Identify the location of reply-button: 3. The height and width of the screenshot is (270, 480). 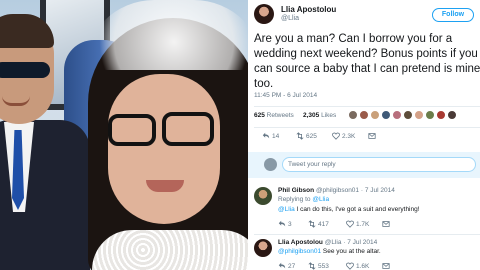
(285, 225).